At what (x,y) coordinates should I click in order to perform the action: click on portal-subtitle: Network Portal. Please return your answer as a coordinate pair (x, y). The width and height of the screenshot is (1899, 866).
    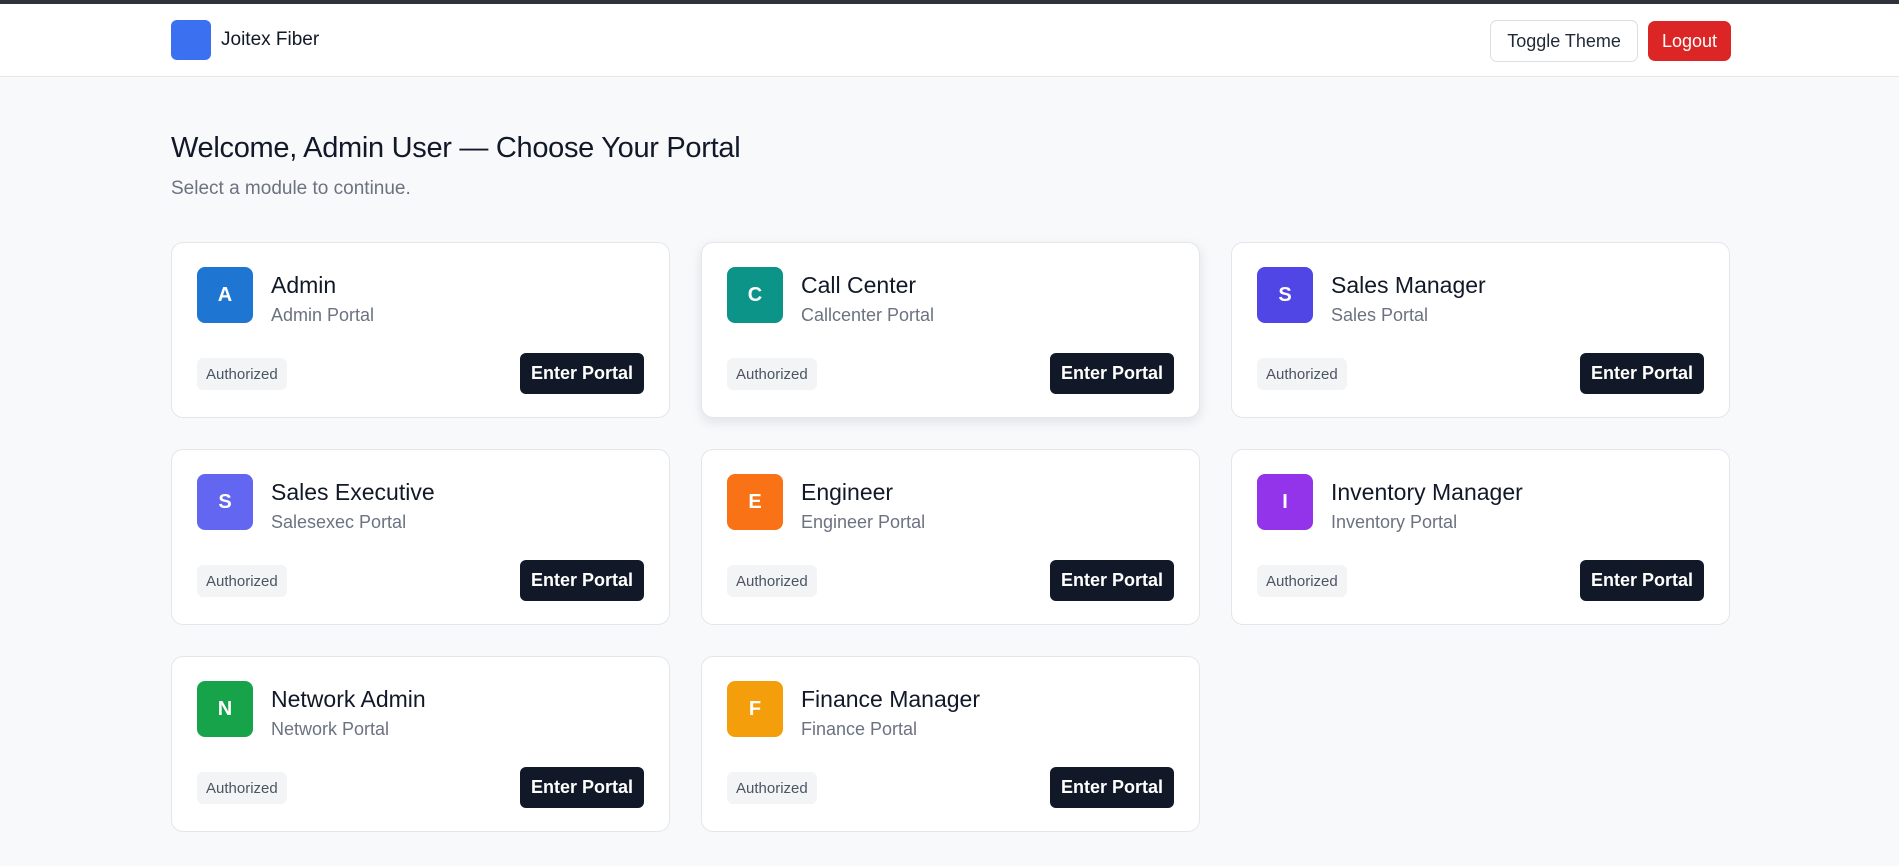
    Looking at the image, I should click on (330, 729).